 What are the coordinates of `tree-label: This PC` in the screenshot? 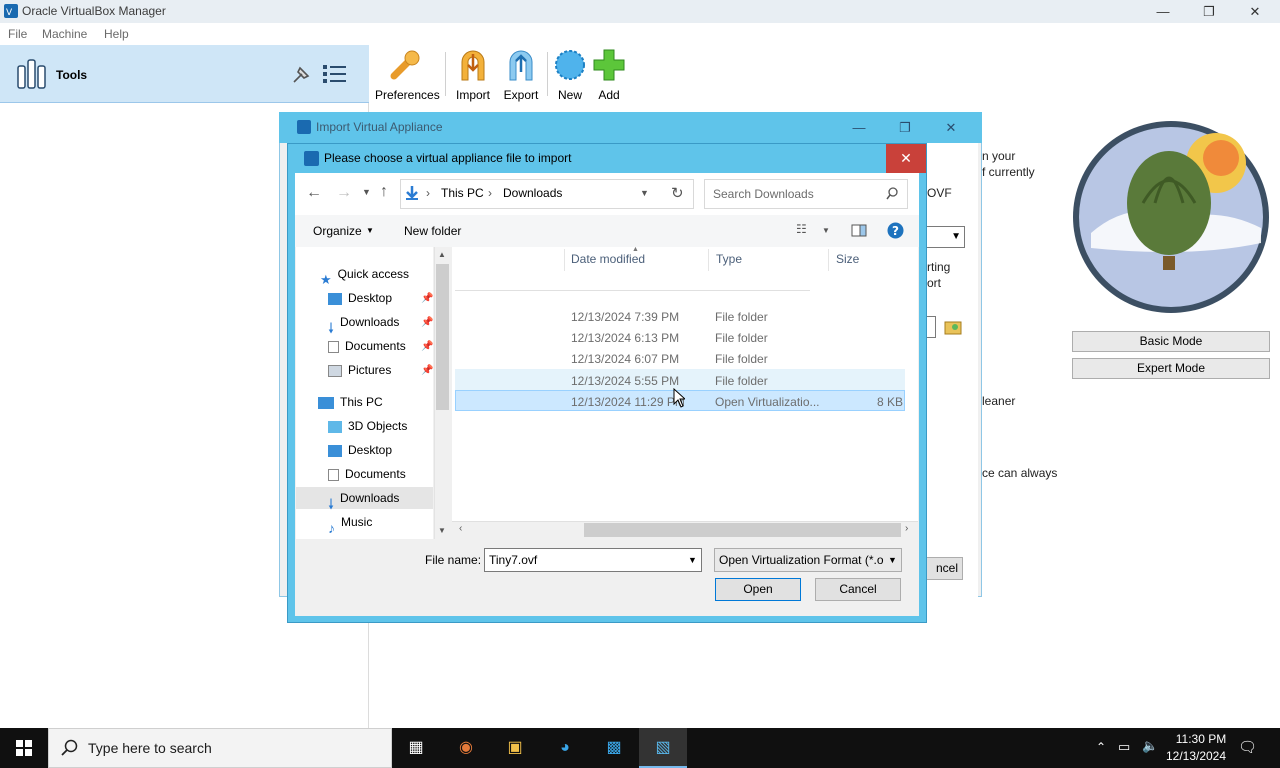 It's located at (361, 402).